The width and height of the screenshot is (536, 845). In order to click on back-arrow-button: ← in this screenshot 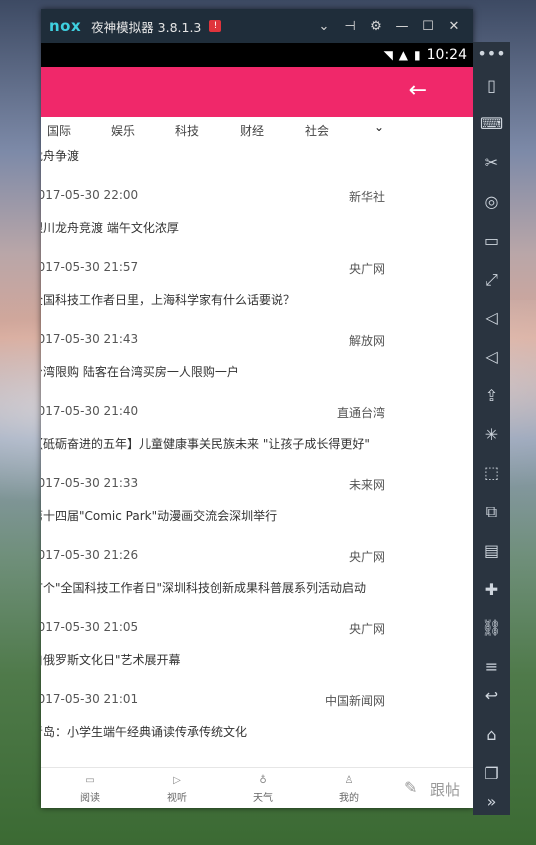, I will do `click(418, 91)`.